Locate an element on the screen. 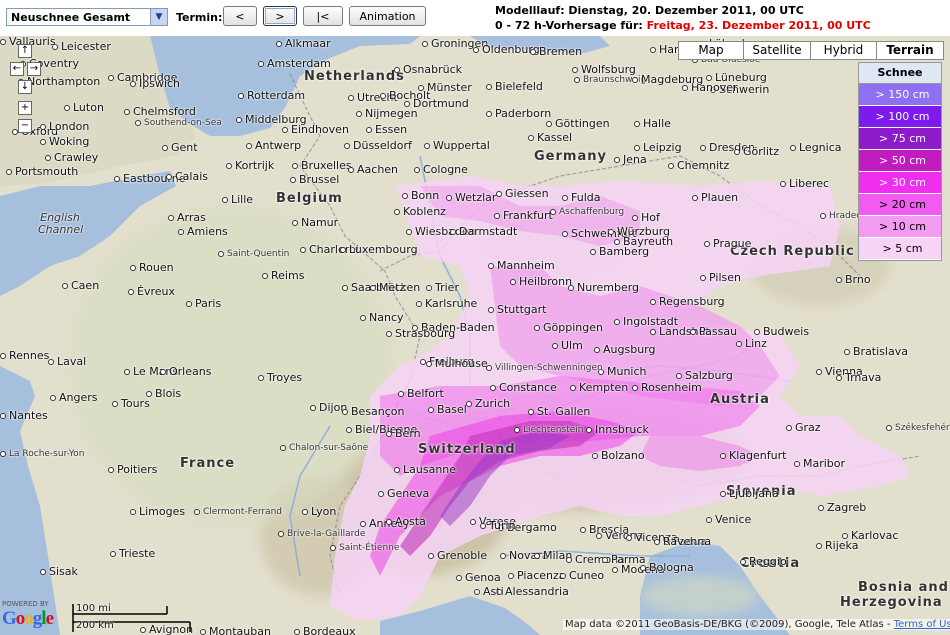 This screenshot has width=950, height=635. city-label: Mulhouse is located at coordinates (457, 364).